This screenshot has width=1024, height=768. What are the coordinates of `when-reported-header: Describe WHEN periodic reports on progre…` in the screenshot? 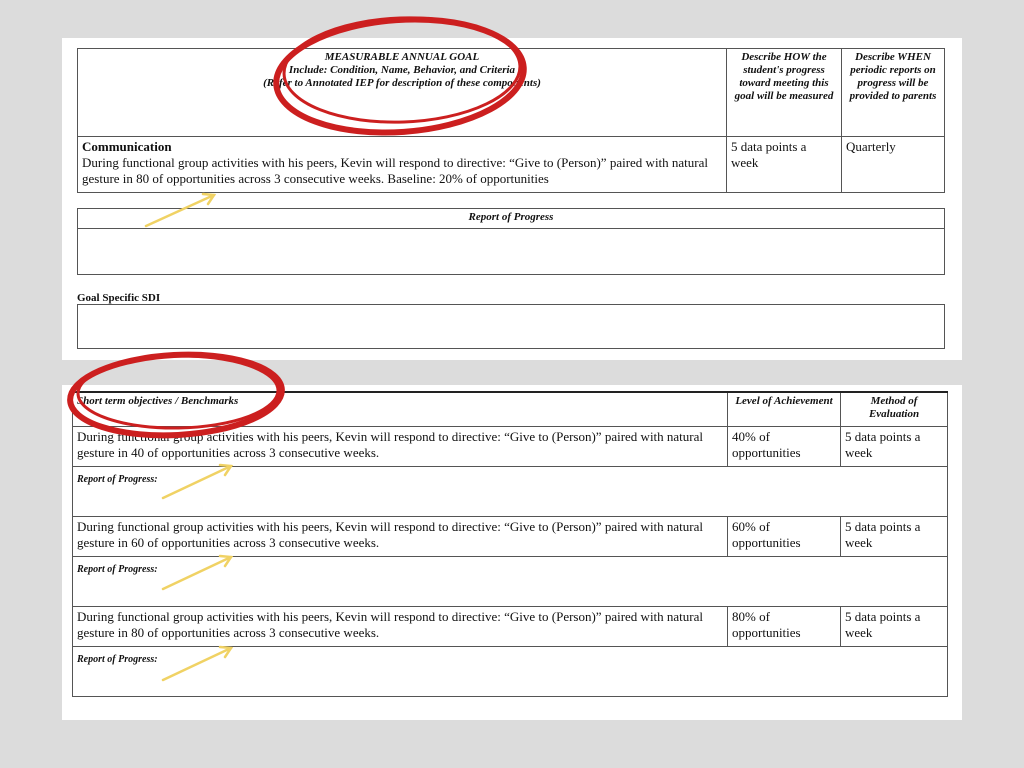 It's located at (893, 92).